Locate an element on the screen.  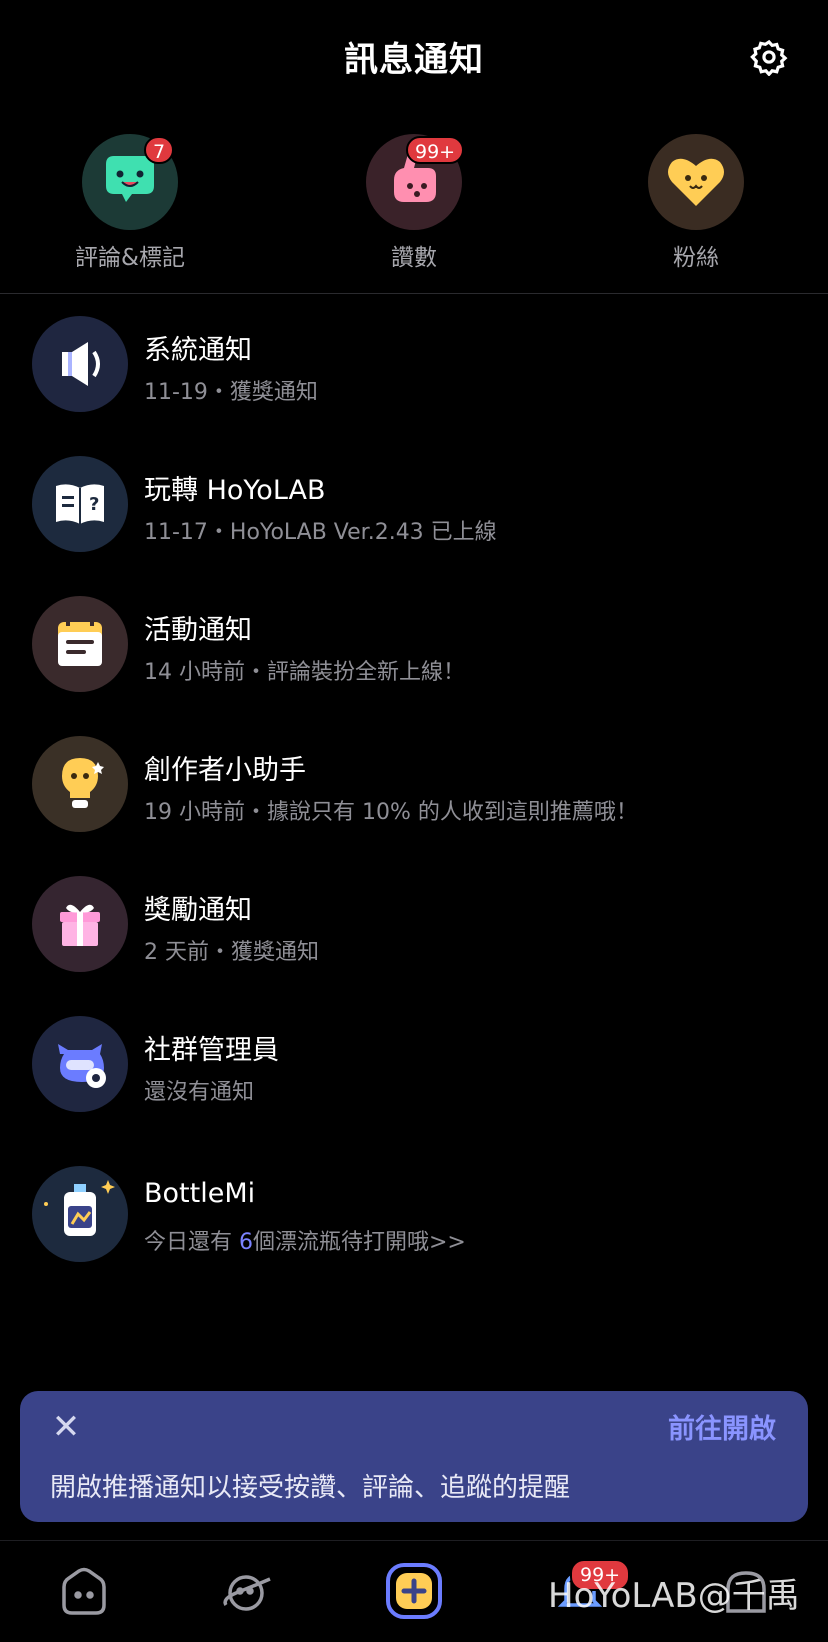
list-item-bottlemi: BottleMi 今日還有 6個漂流瓶待打開哦>> is located at coordinates (414, 1216).